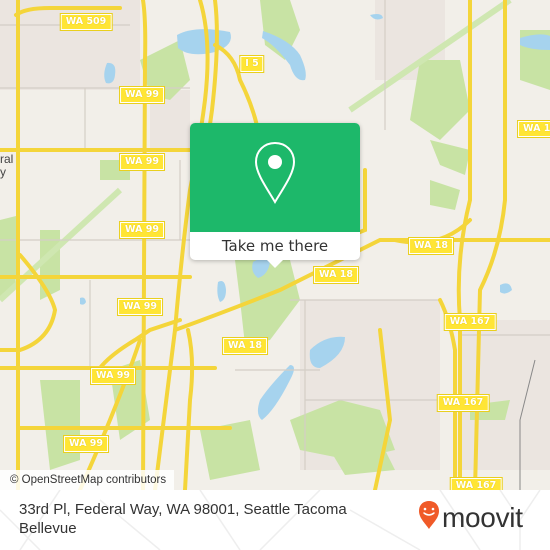 The image size is (550, 550). I want to click on moovit-logo: moovit, so click(470, 517).